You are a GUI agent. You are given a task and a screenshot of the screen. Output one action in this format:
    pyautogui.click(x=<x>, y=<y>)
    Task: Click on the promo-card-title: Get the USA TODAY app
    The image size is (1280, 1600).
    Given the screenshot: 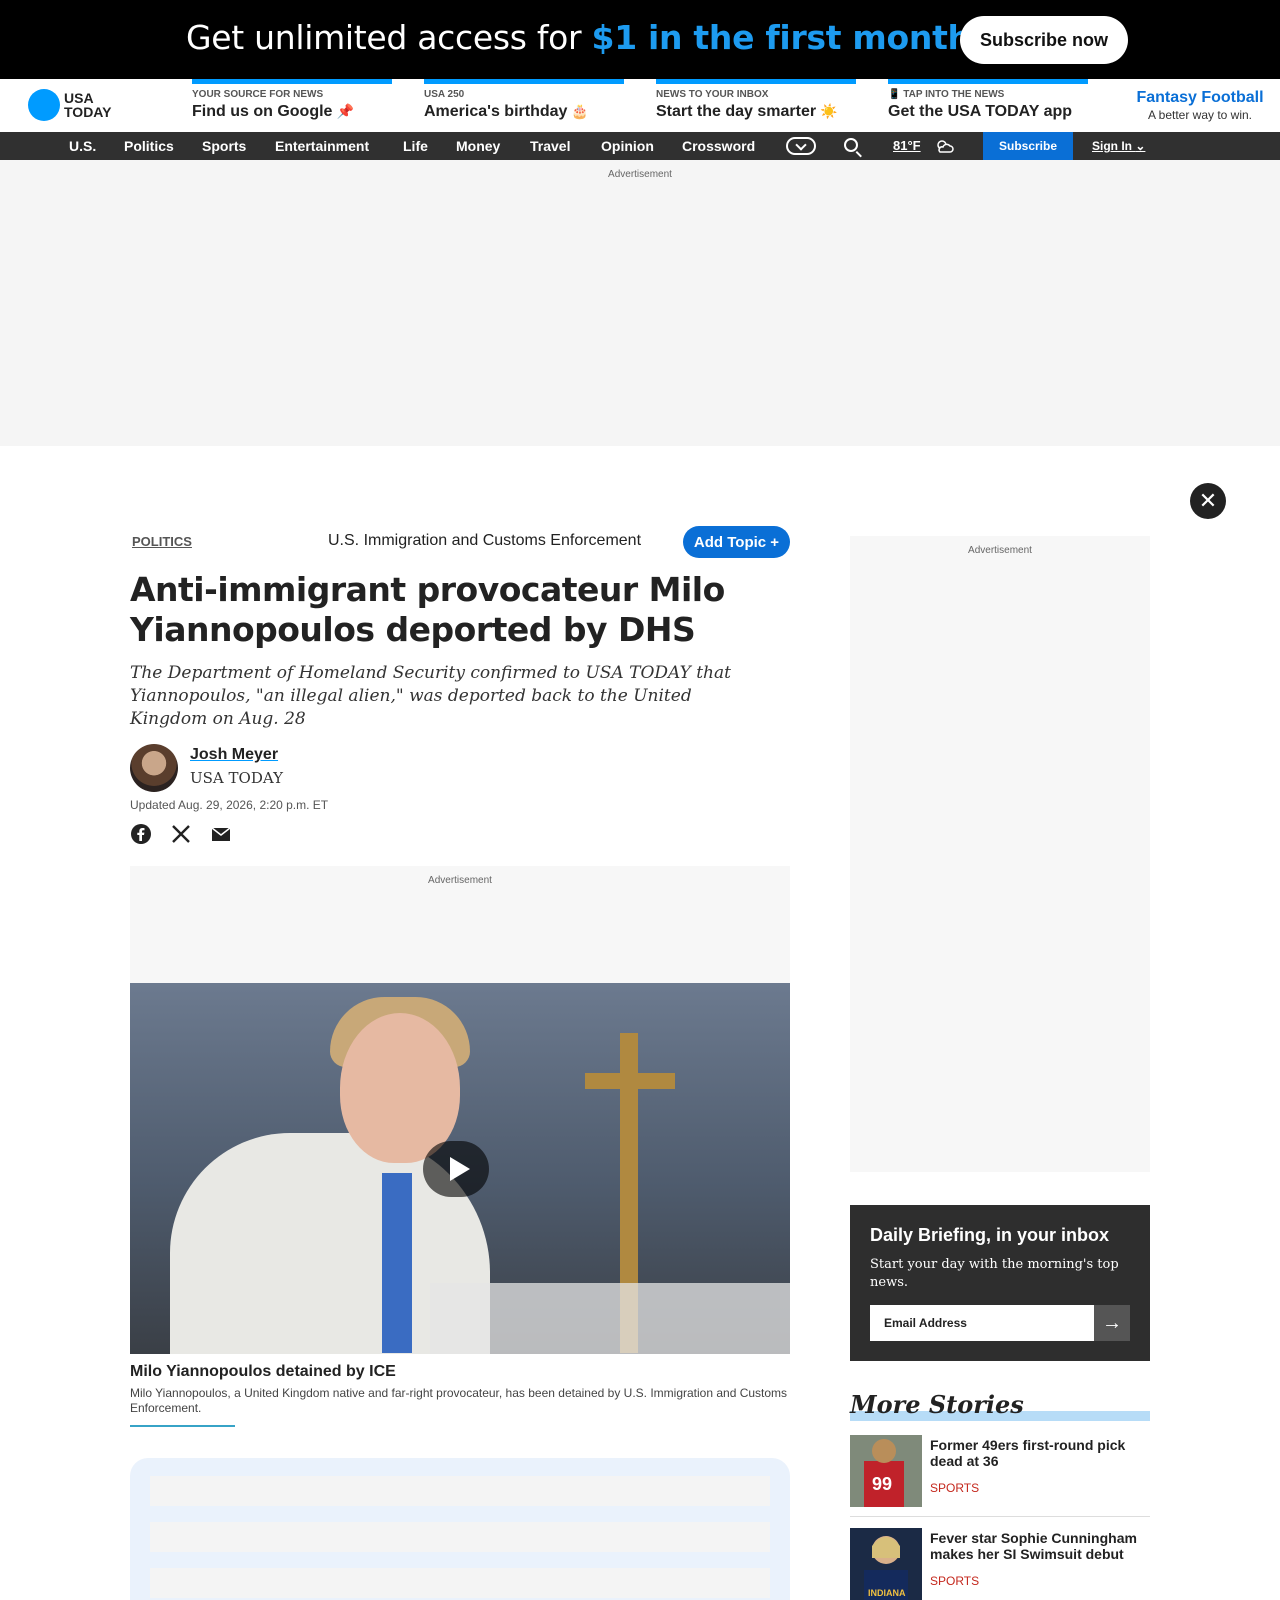 What is the action you would take?
    pyautogui.click(x=980, y=111)
    